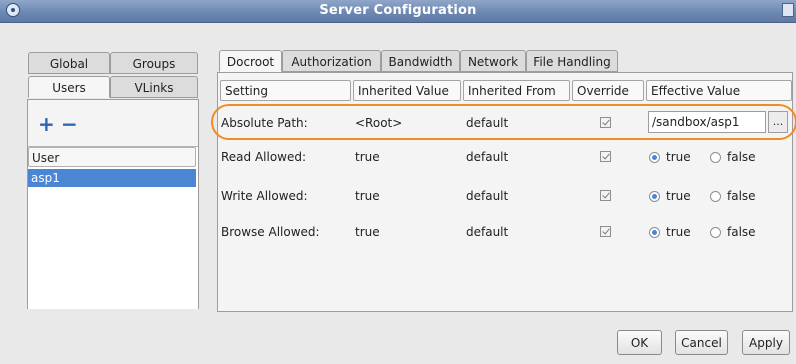  Describe the element at coordinates (788, 10) in the screenshot. I see `window-close-icon` at that location.